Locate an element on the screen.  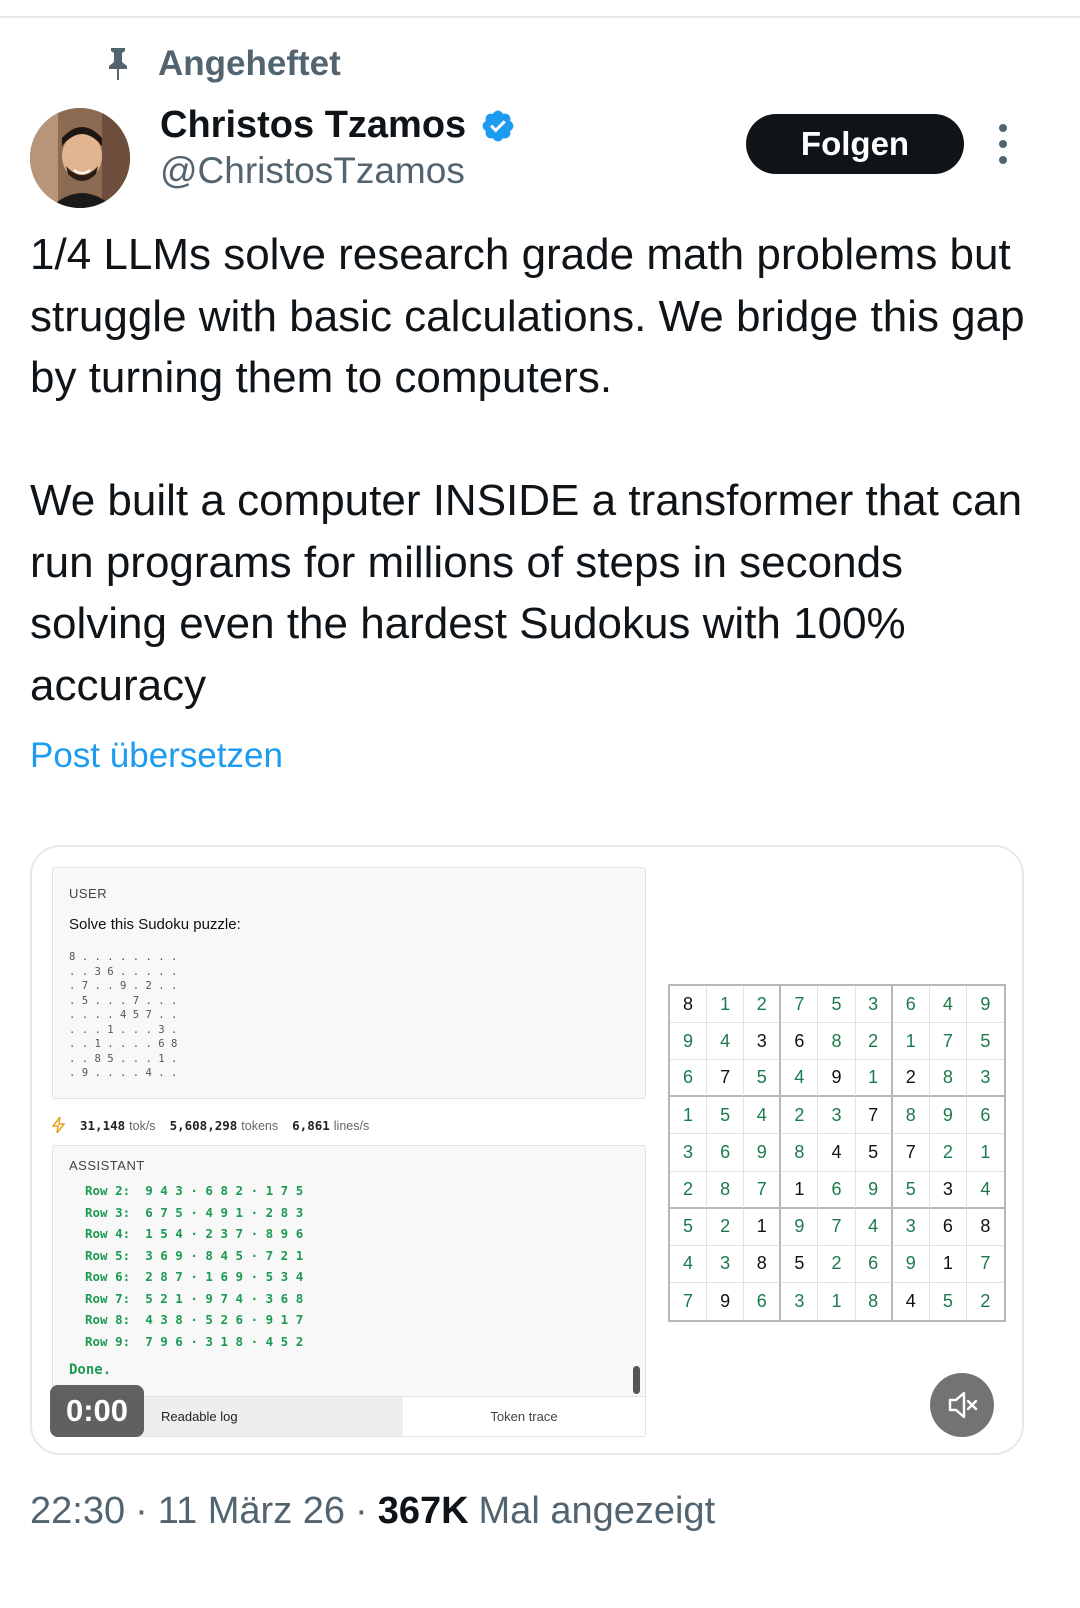
speaker-muted-icon is located at coordinates (963, 1405).